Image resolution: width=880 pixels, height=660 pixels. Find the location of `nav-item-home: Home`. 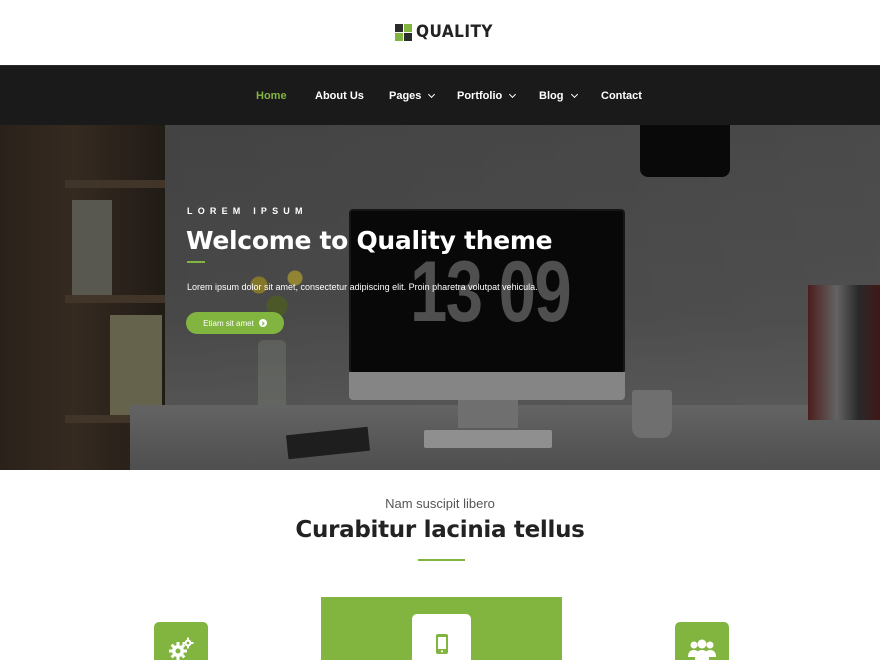

nav-item-home: Home is located at coordinates (271, 96).